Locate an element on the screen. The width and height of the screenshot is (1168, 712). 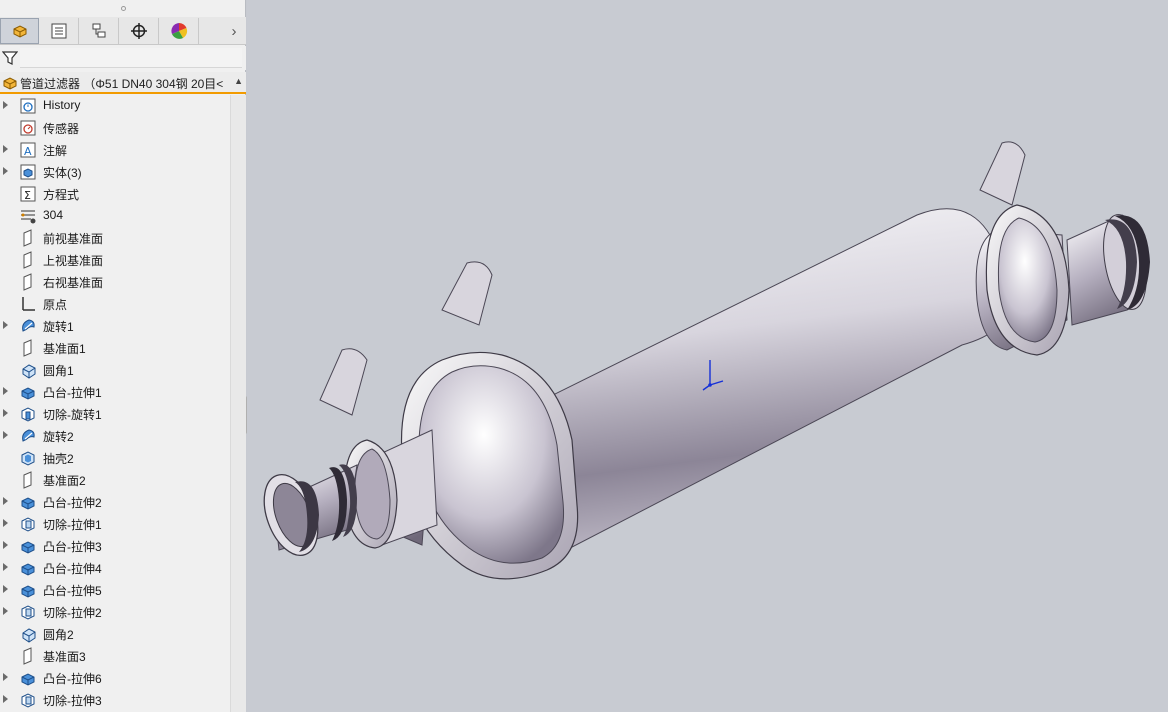
tree-item: 前视基准面 is located at coordinates (115, 238).